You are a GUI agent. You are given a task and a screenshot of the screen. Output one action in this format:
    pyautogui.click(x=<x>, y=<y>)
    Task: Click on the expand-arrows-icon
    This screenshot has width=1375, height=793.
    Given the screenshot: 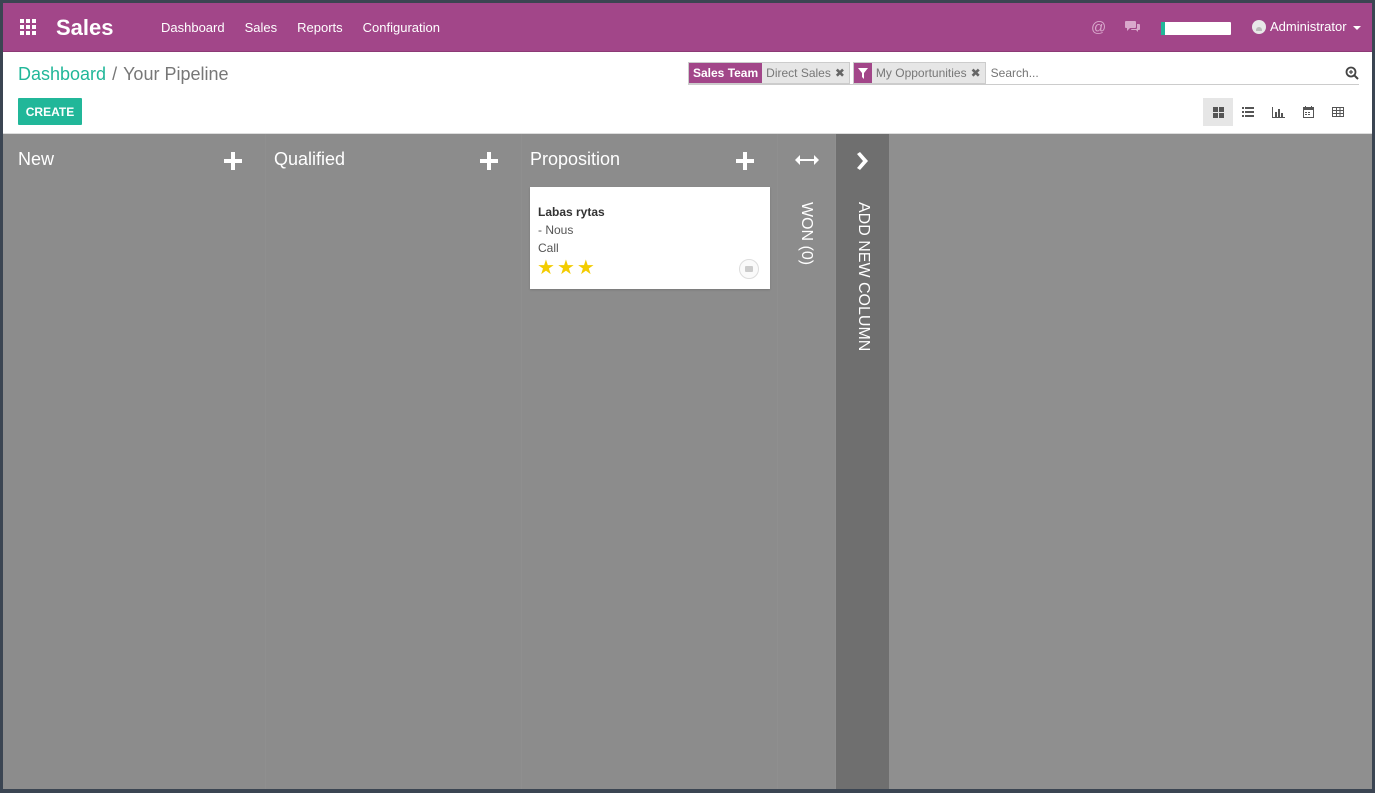 What is the action you would take?
    pyautogui.click(x=807, y=162)
    